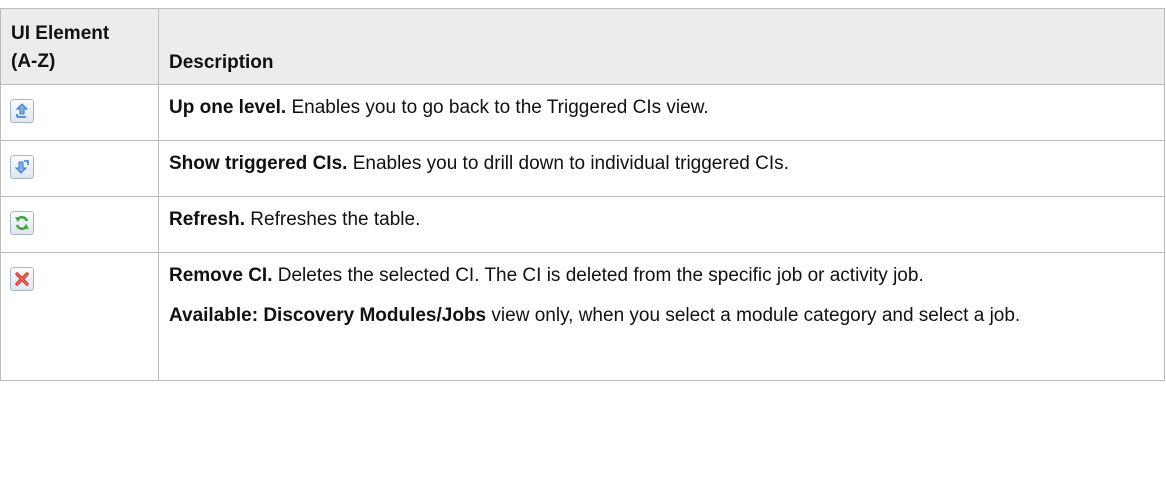 This screenshot has height=504, width=1166. What do you see at coordinates (60, 33) in the screenshot?
I see `column-header-ui-element-line1: UI Element` at bounding box center [60, 33].